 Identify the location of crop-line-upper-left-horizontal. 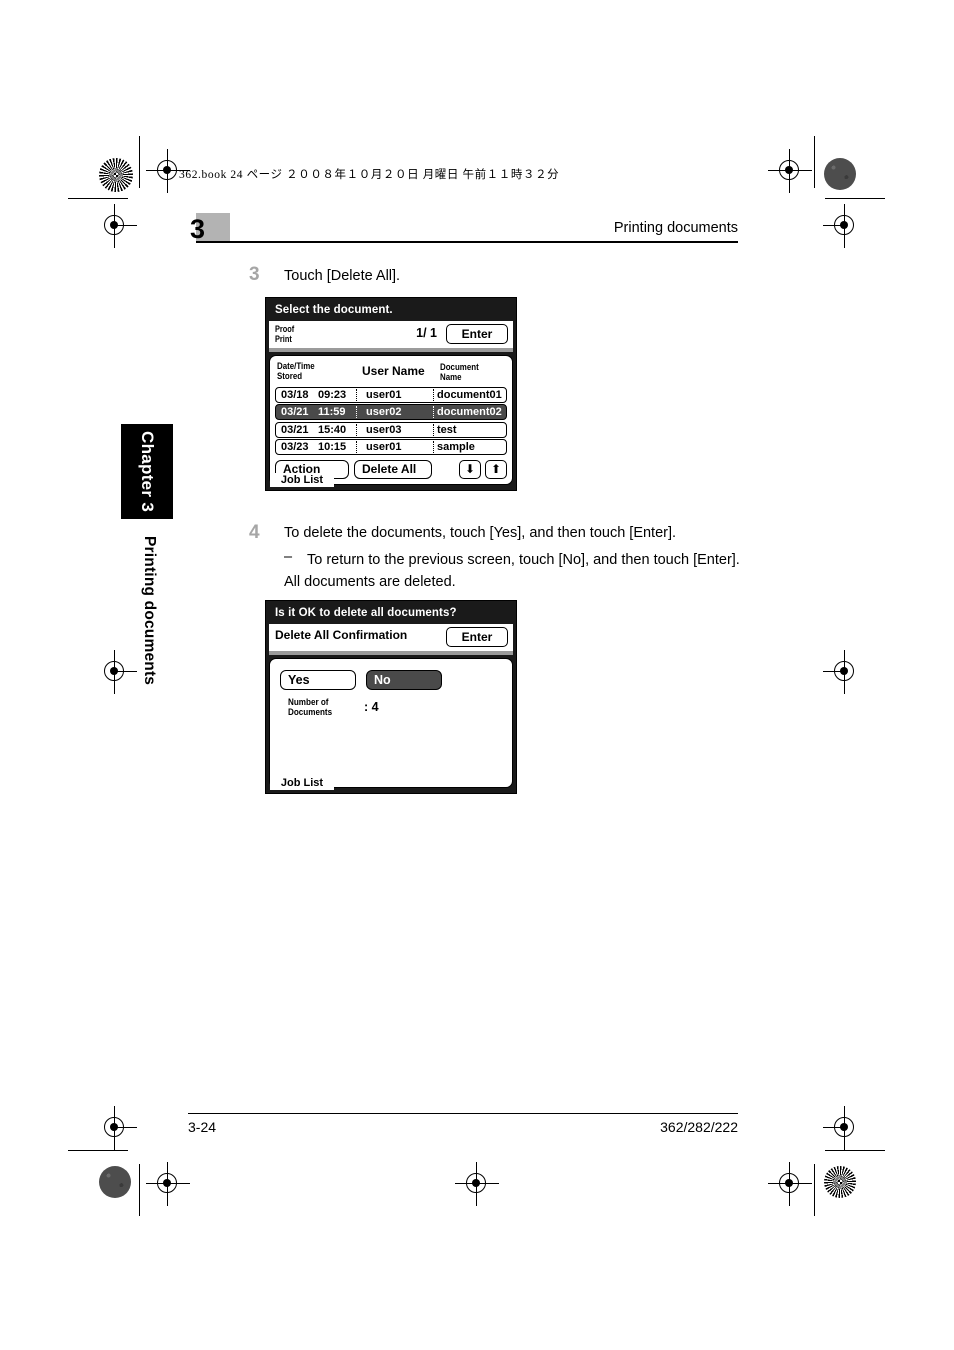
(98, 199).